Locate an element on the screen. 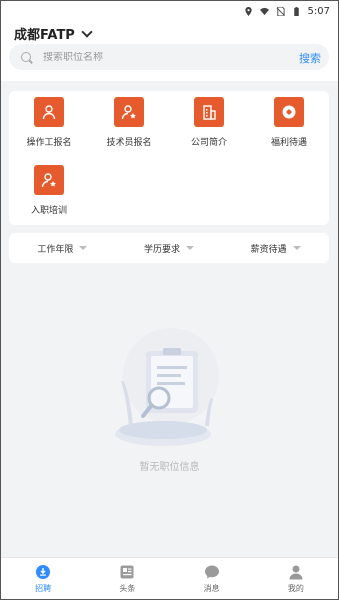  city-selector: 成都FATP is located at coordinates (53, 33).